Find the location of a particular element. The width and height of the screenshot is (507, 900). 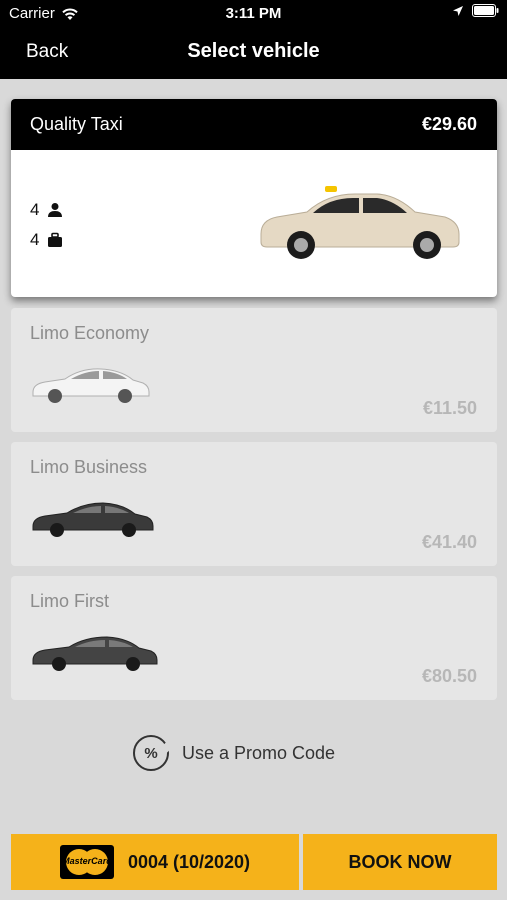

percent-icon: % is located at coordinates (151, 753).